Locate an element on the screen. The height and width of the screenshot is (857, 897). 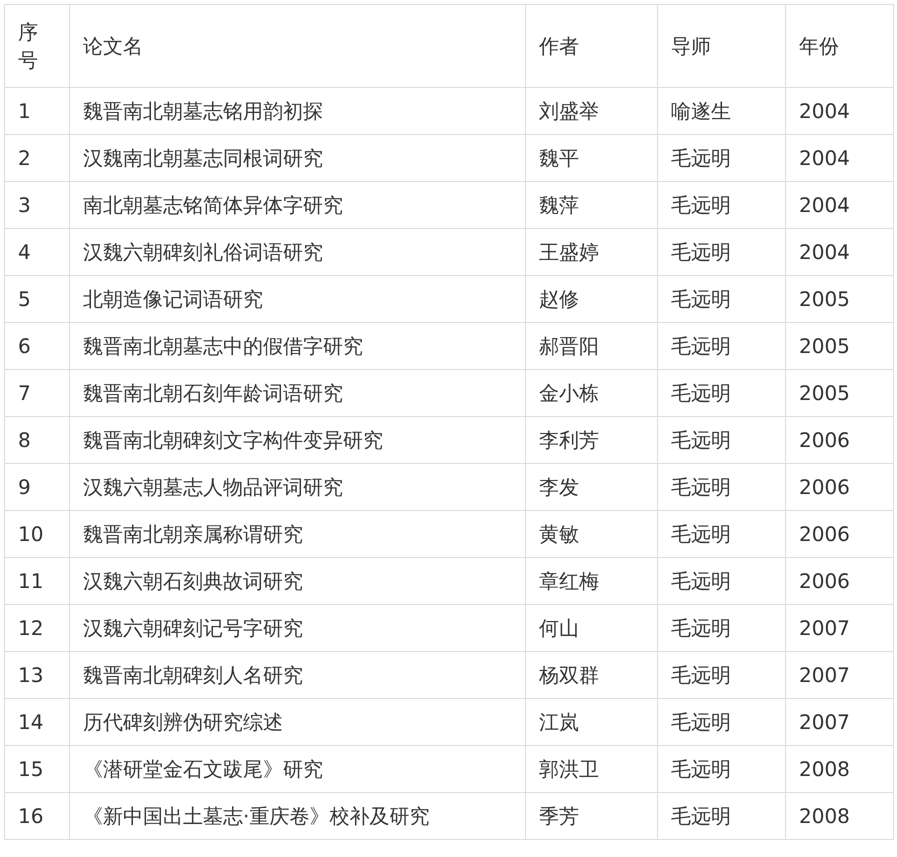
column-header: 作者 is located at coordinates (592, 46).